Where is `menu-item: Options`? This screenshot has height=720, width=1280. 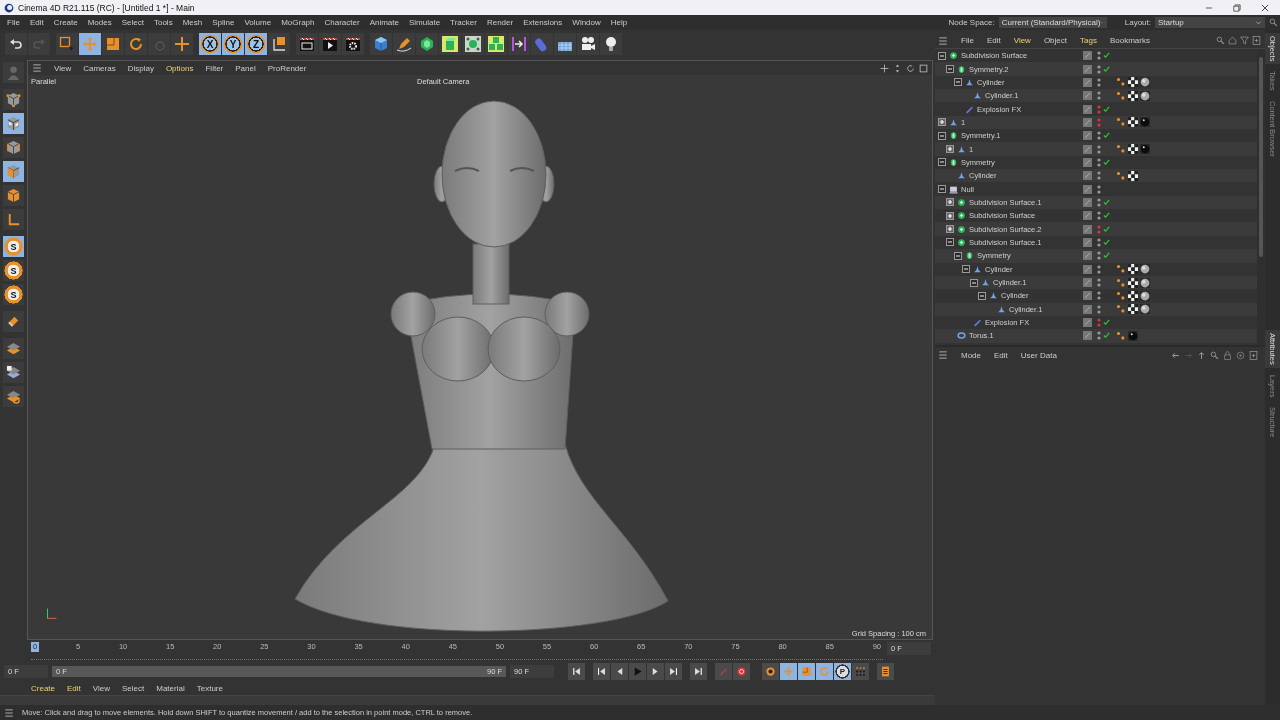
menu-item: Options is located at coordinates (179, 68).